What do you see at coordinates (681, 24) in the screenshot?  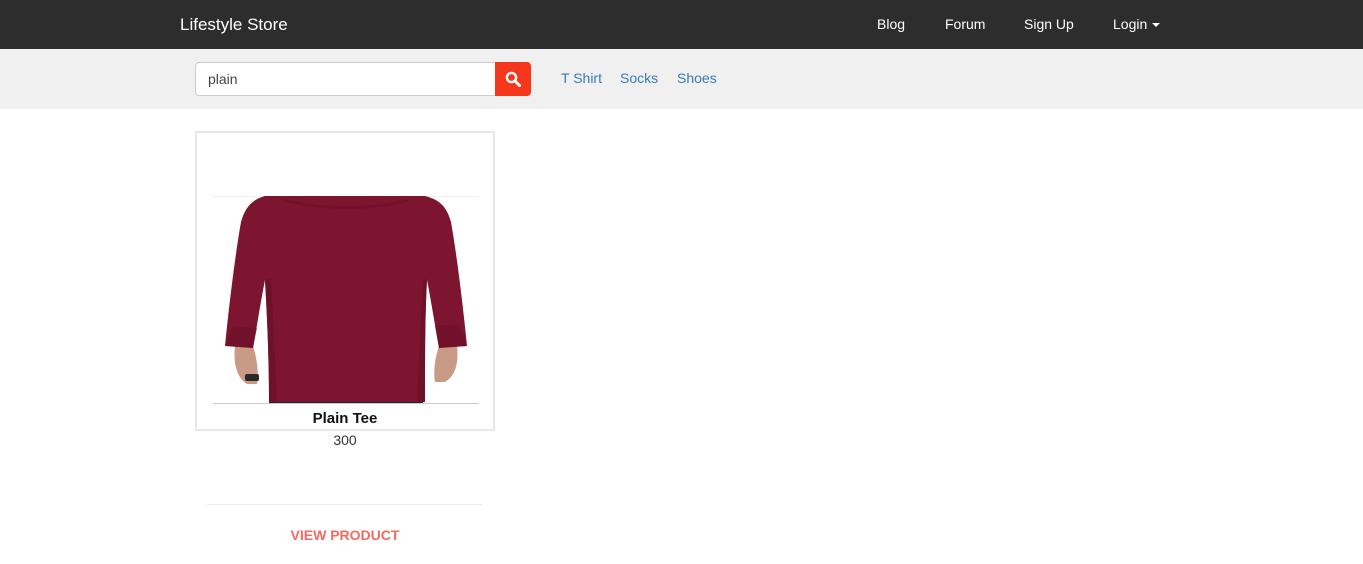 I see `top-navbar: Lifestyle Store Blog Forum Sign Up Login` at bounding box center [681, 24].